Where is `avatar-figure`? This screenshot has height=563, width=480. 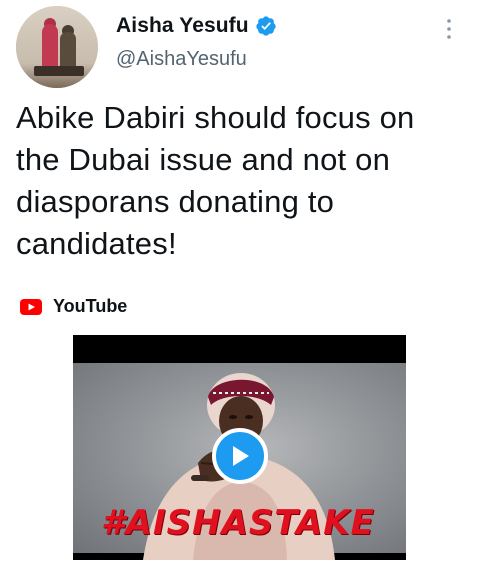 avatar-figure is located at coordinates (50, 46).